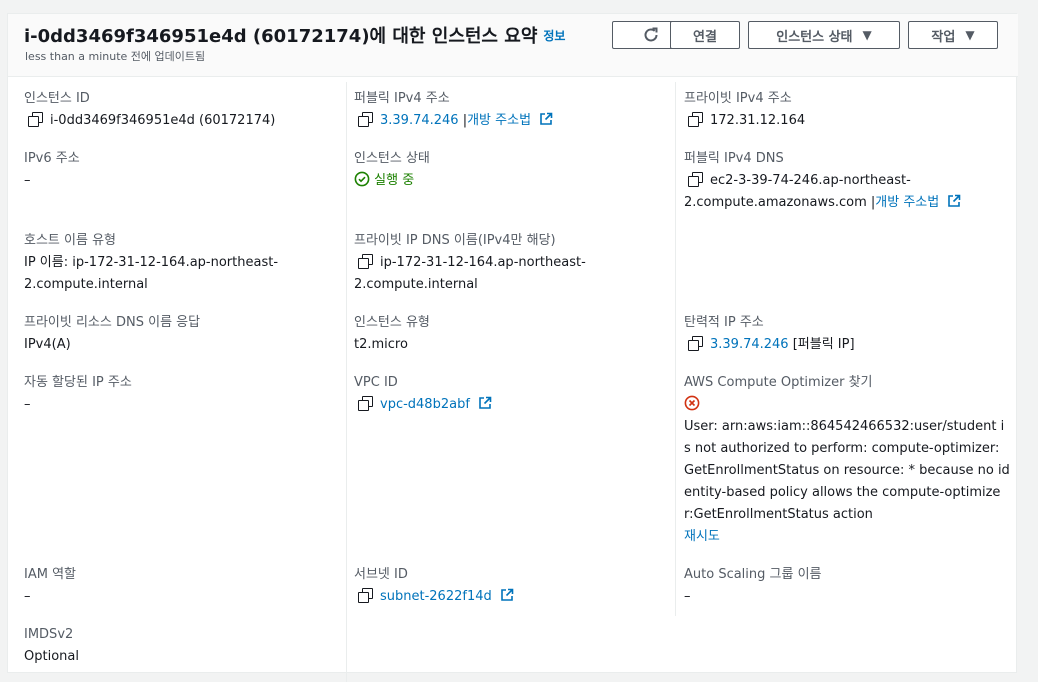 This screenshot has width=1038, height=682. I want to click on iam-role-value: –, so click(27, 596).